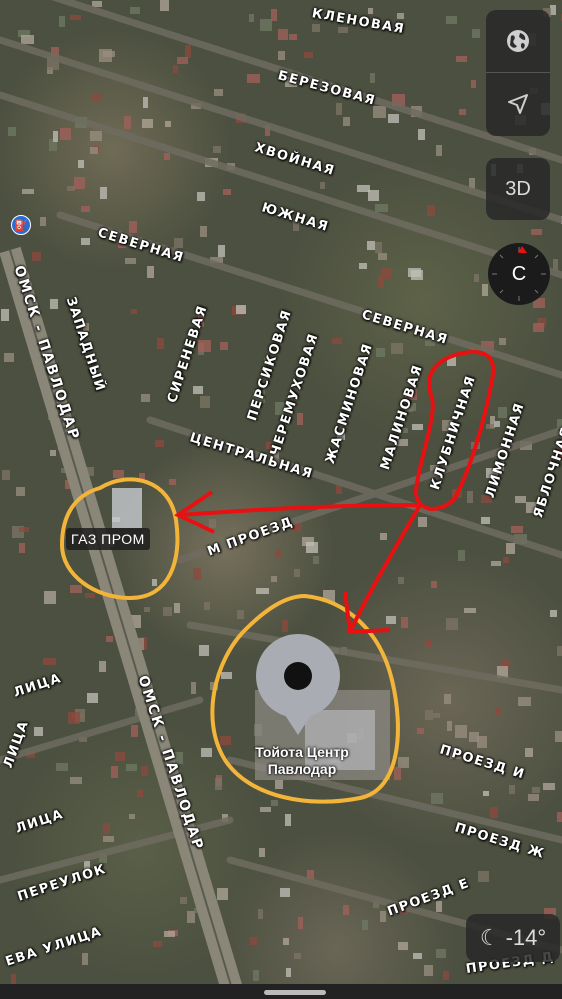 This screenshot has width=562, height=999. I want to click on poi-label-toyota: Тойота Центр Павлодар, so click(302, 761).